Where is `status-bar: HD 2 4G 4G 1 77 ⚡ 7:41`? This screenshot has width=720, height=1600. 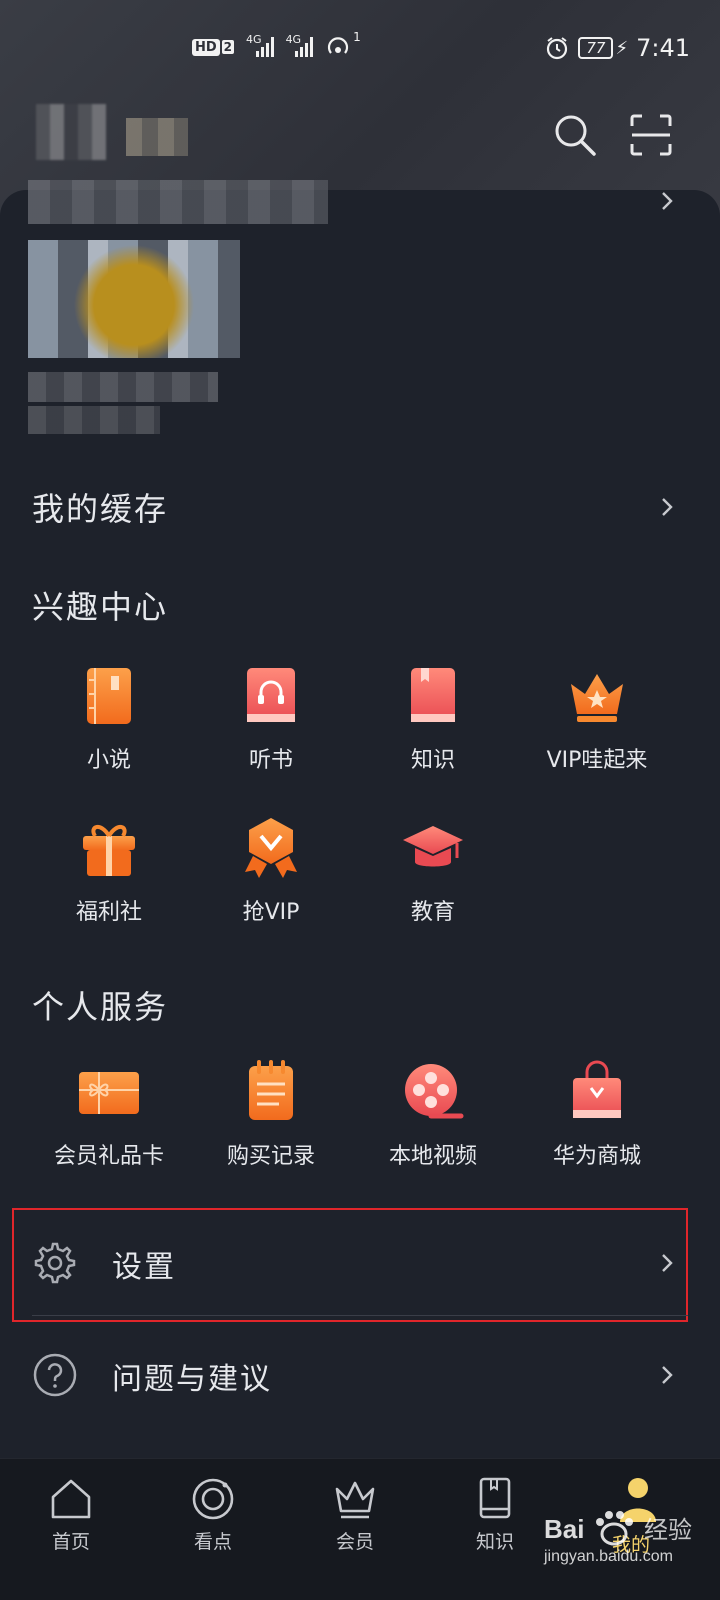 status-bar: HD 2 4G 4G 1 77 ⚡ 7:41 is located at coordinates (360, 52).